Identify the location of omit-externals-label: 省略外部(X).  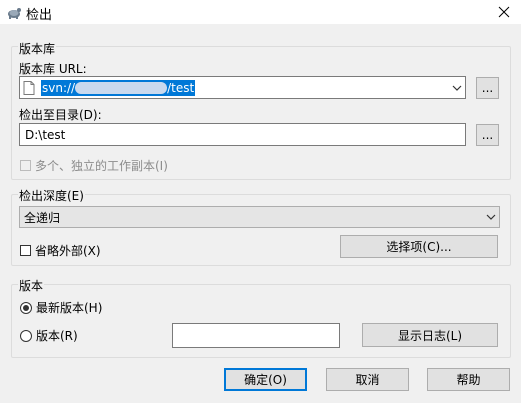
(68, 251).